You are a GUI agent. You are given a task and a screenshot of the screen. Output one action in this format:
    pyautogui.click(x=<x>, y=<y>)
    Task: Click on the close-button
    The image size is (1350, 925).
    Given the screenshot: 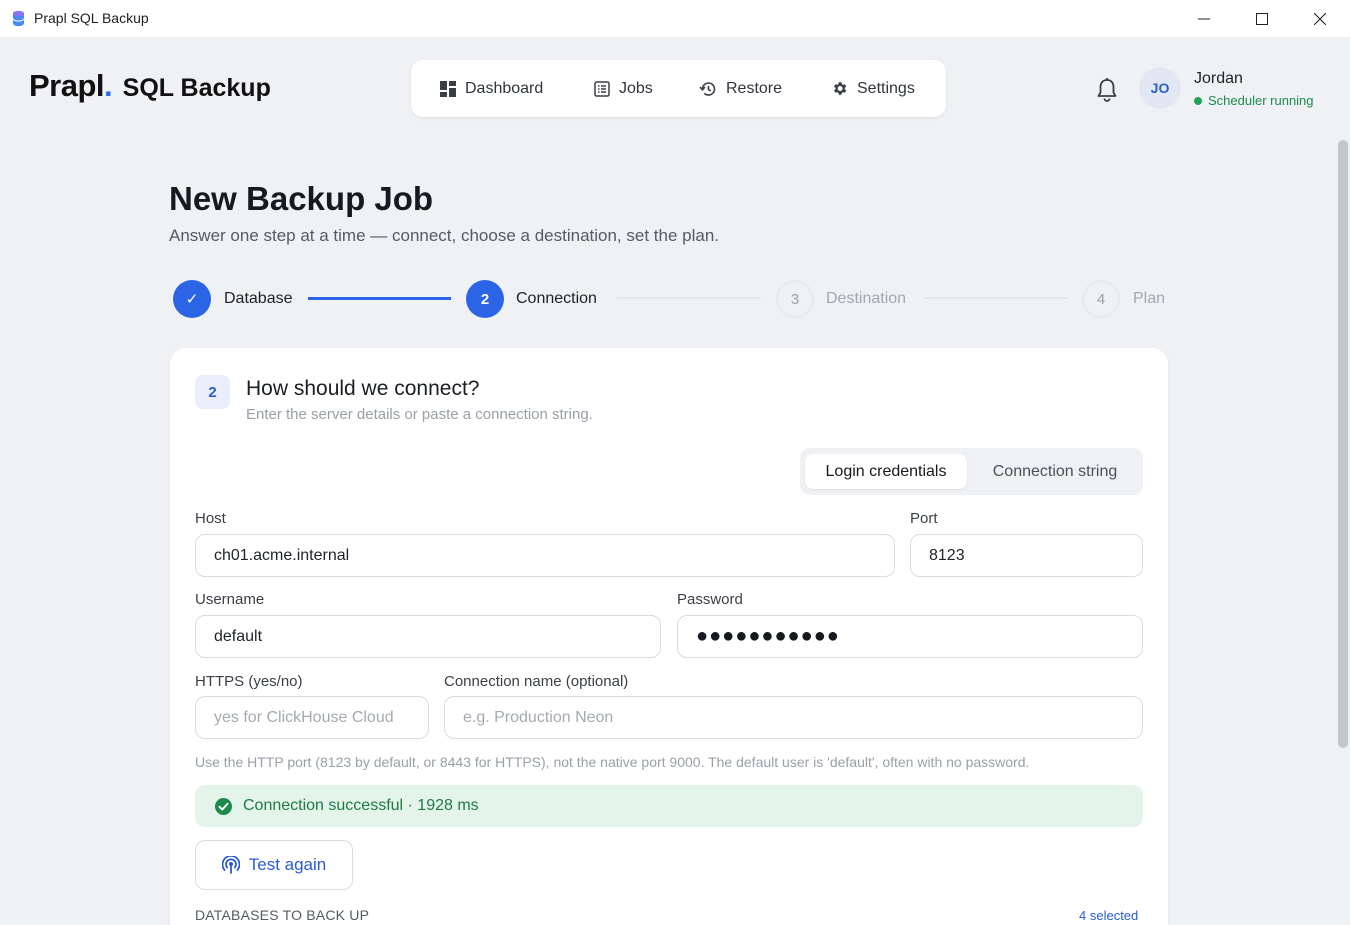 What is the action you would take?
    pyautogui.click(x=1320, y=18)
    